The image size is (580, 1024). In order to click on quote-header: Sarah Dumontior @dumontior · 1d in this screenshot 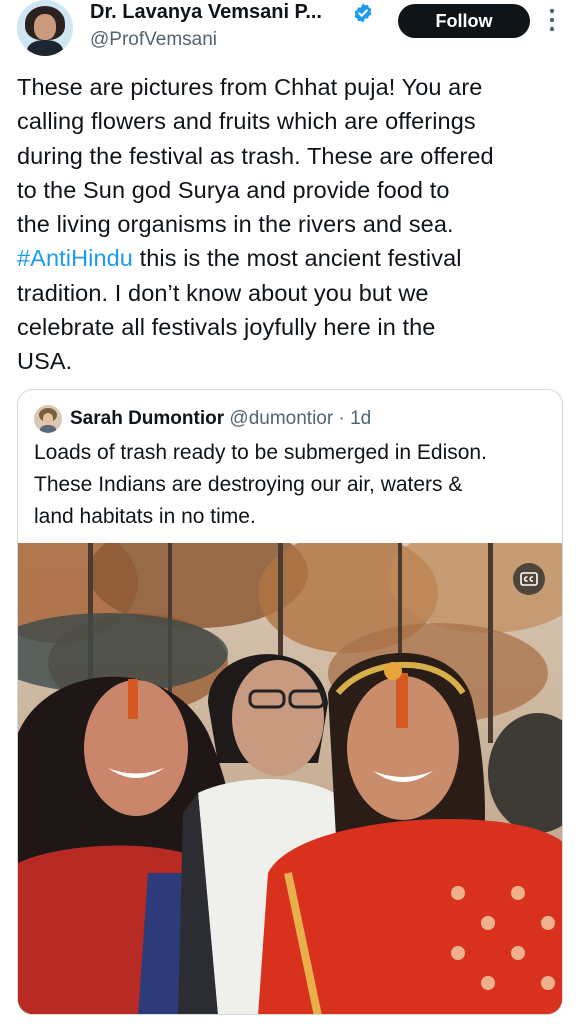, I will do `click(220, 419)`.